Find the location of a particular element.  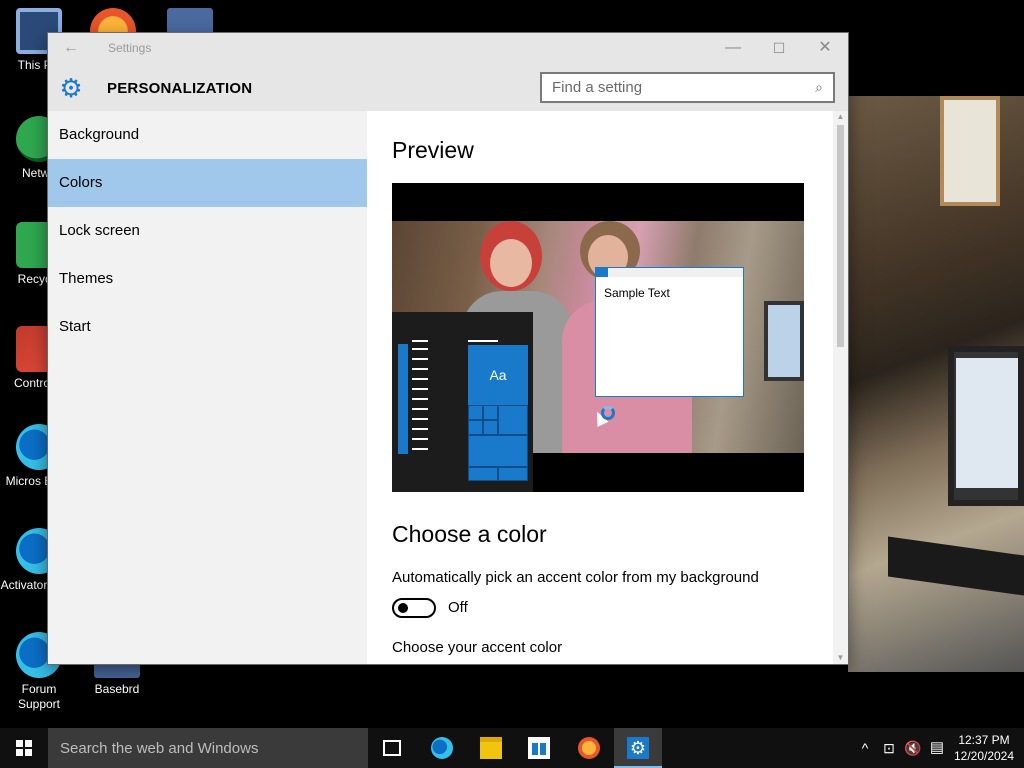

title-bar: ← Settings — ☐ ✕ is located at coordinates (448, 48).